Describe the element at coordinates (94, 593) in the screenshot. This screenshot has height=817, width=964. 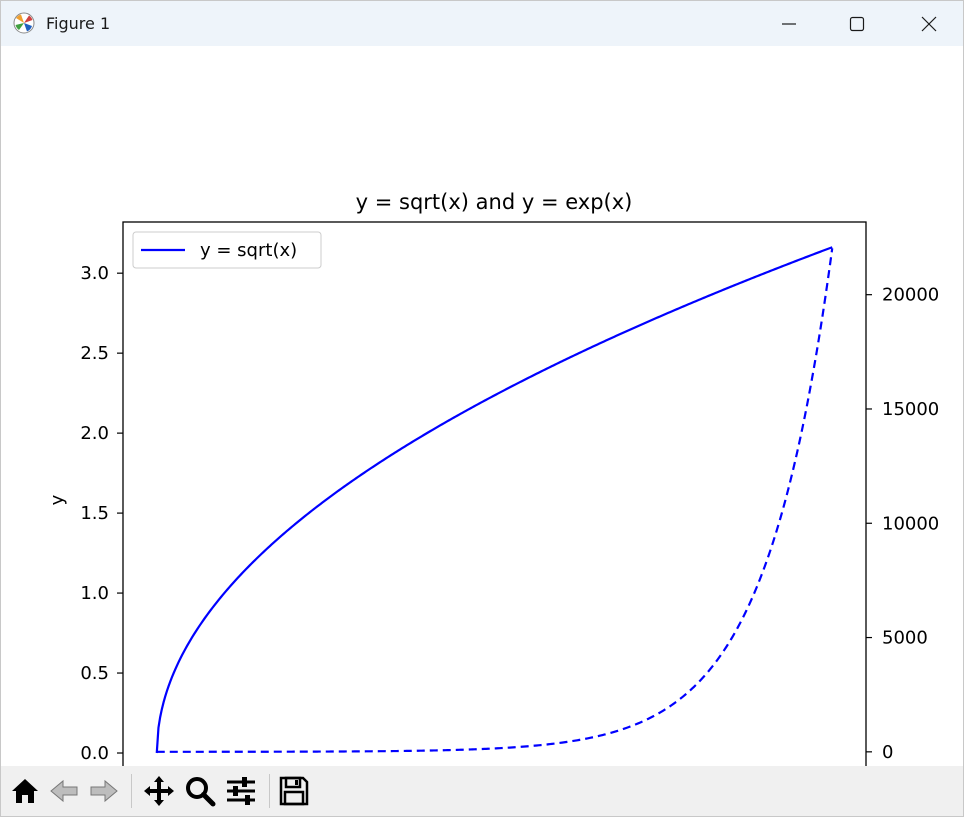
I see `y-tick-label: 1.0` at that location.